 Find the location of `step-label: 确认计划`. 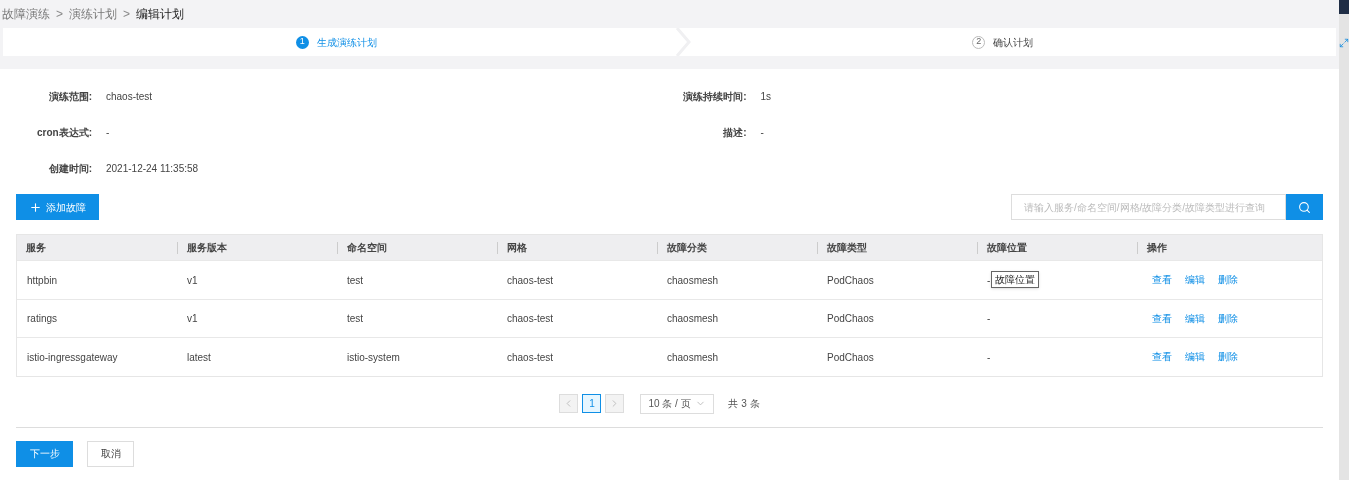

step-label: 确认计划 is located at coordinates (1013, 42).